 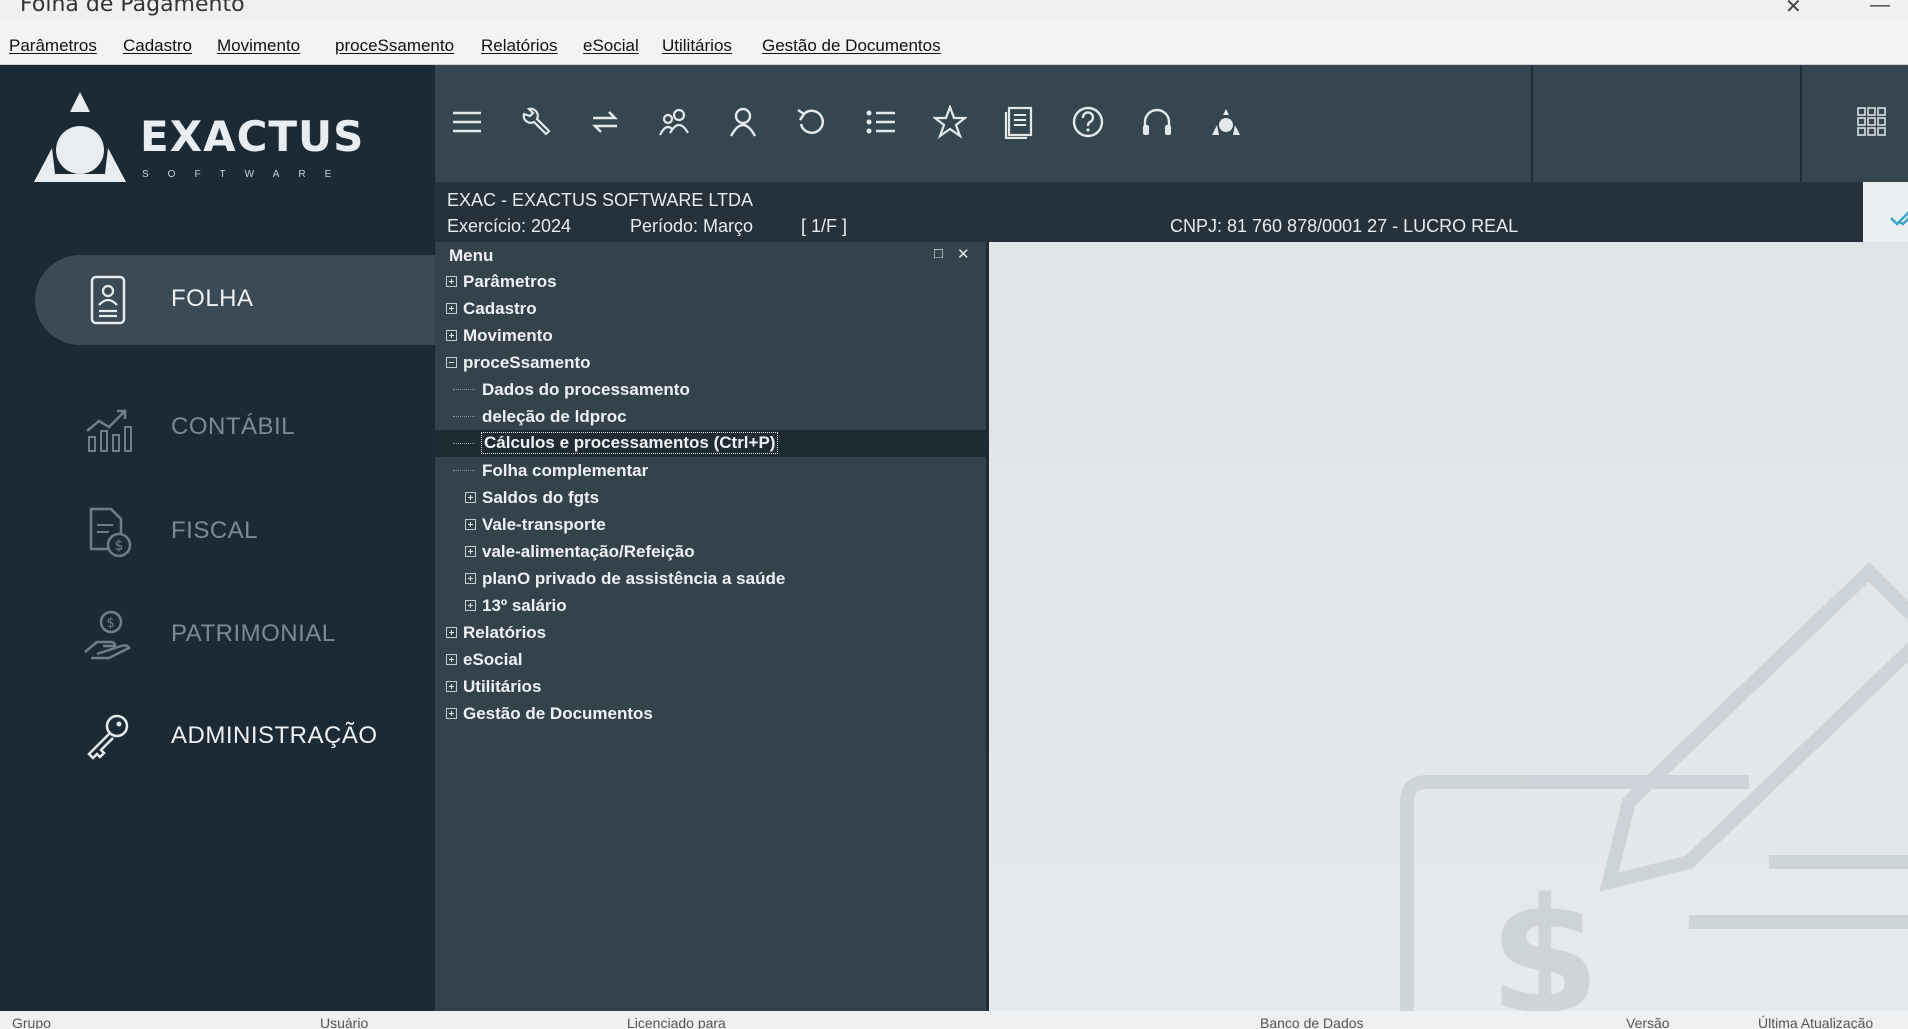 What do you see at coordinates (544, 524) in the screenshot?
I see `tree-item-label: Vale-transporte` at bounding box center [544, 524].